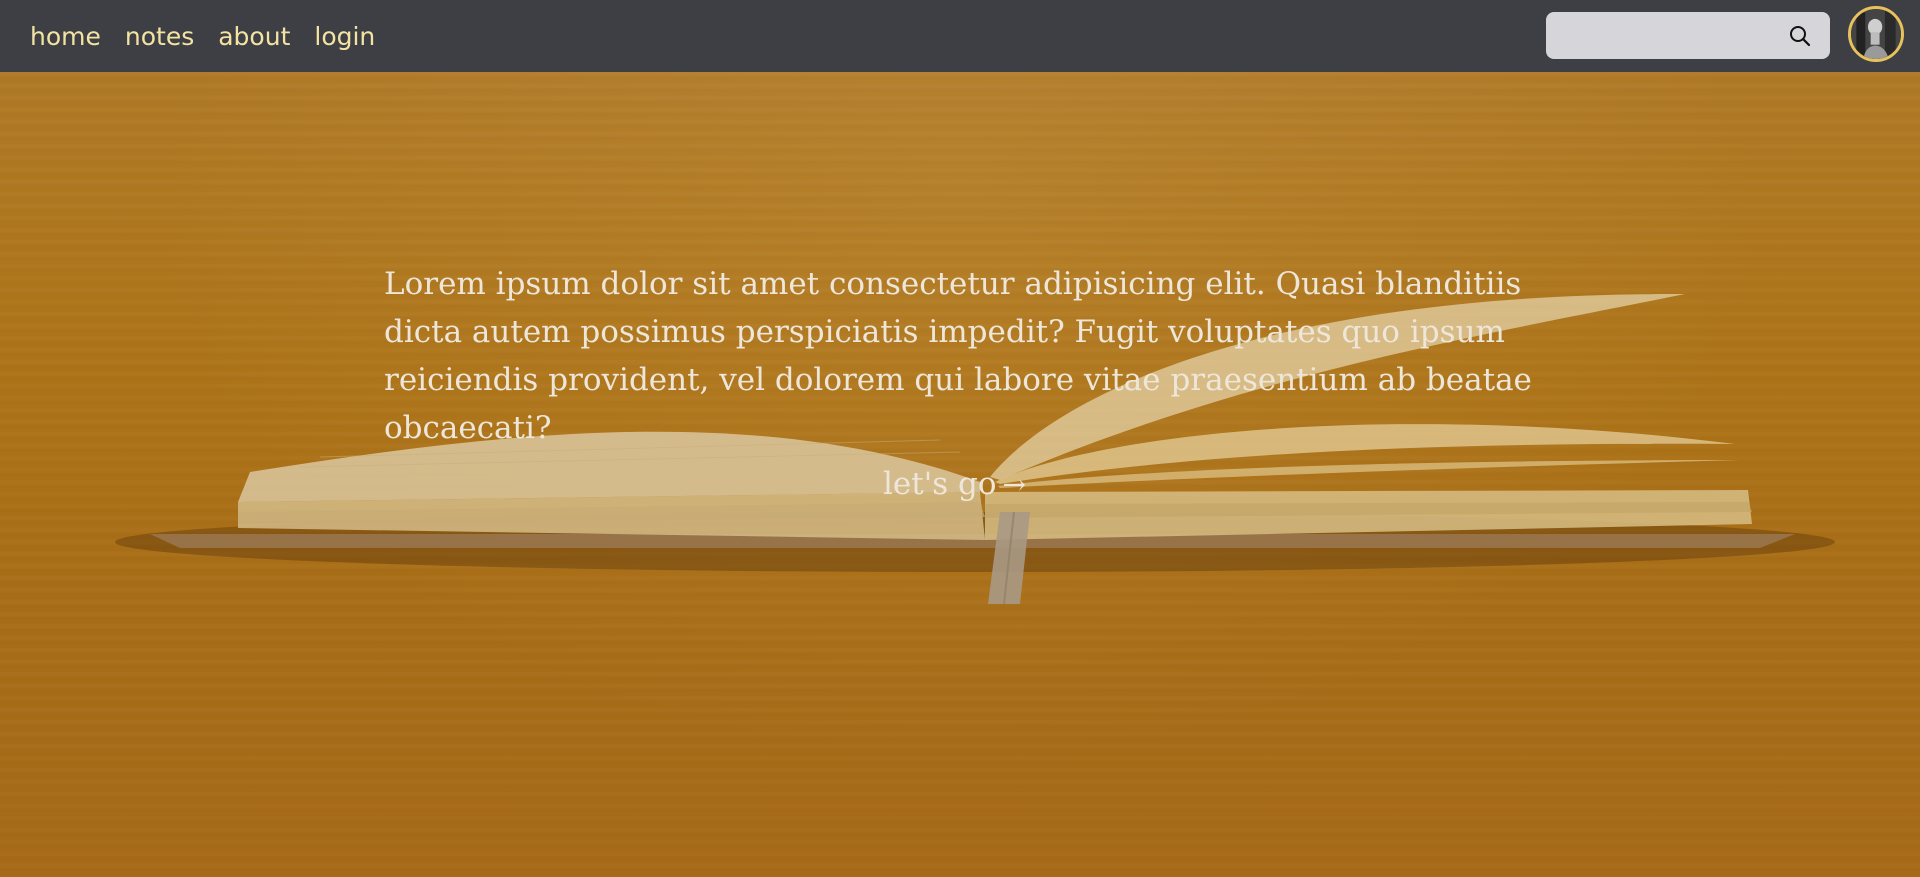  What do you see at coordinates (202, 36) in the screenshot?
I see `nav-links: home notes about login` at bounding box center [202, 36].